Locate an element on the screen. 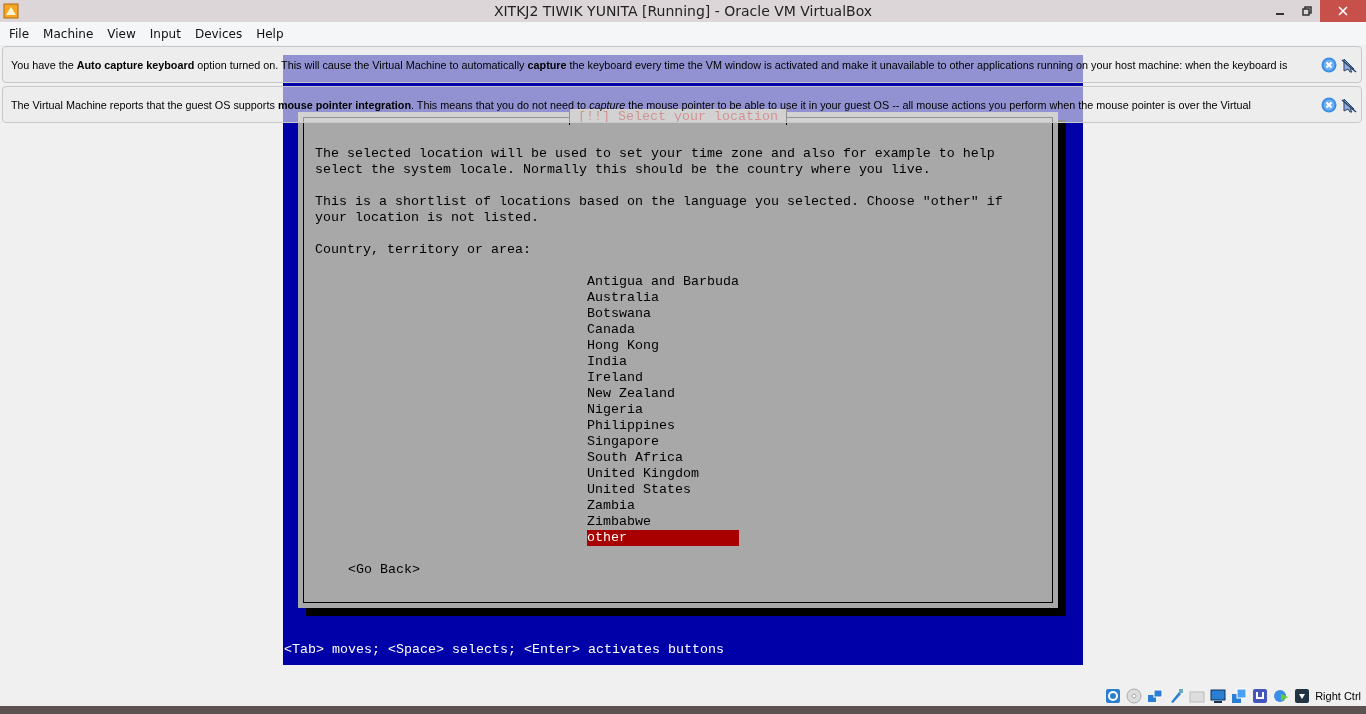 The image size is (1366, 714). country-option: Zimbabwe is located at coordinates (663, 522).